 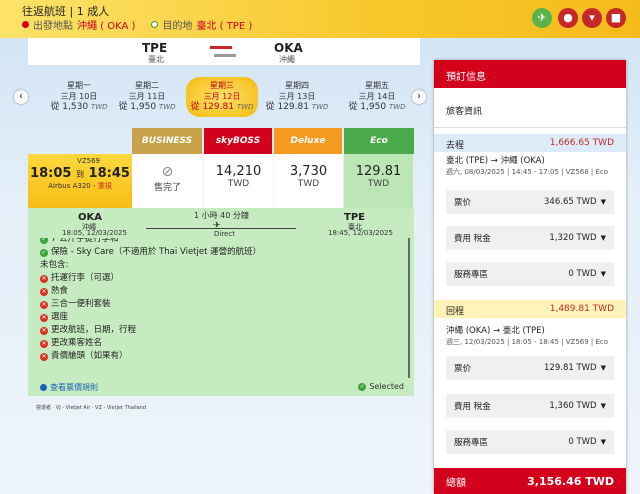 What do you see at coordinates (592, 18) in the screenshot?
I see `cart-icon: ▾` at bounding box center [592, 18].